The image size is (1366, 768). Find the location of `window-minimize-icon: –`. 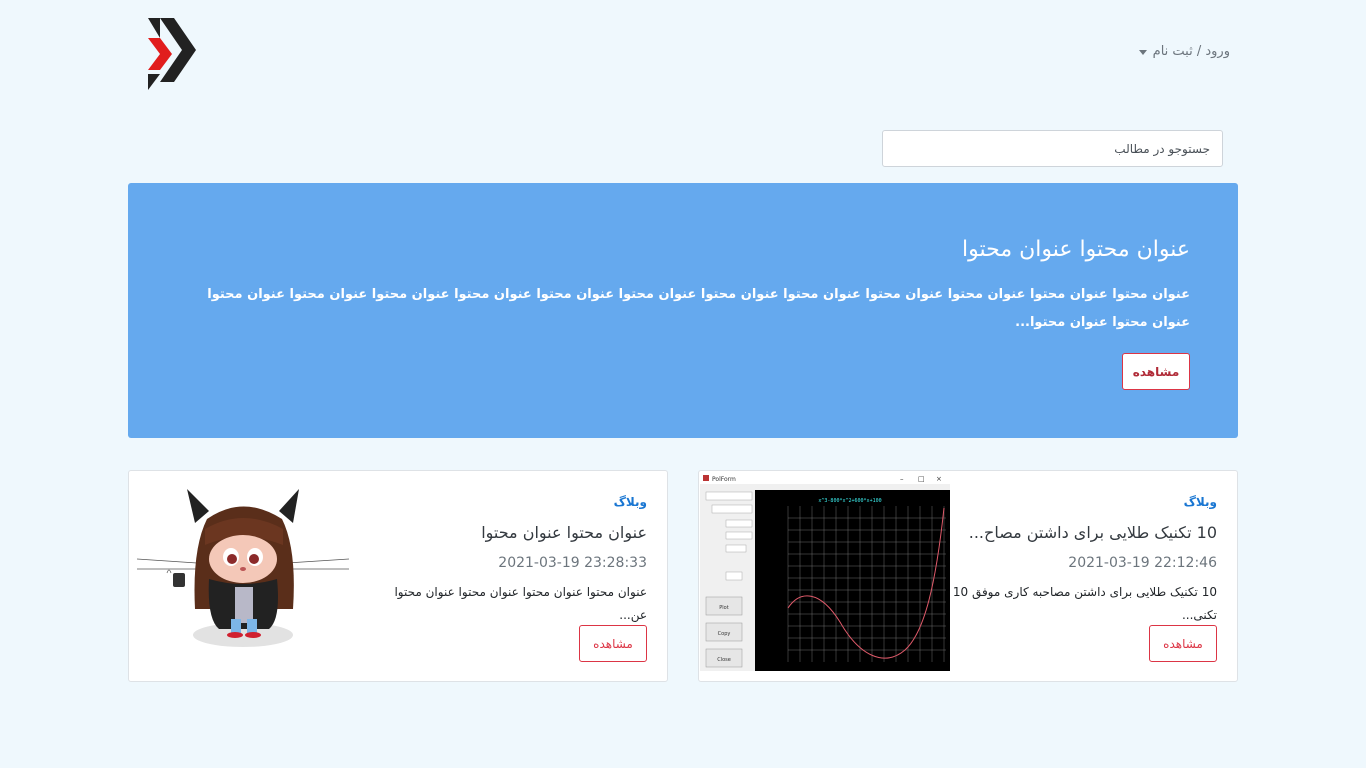

window-minimize-icon: – is located at coordinates (902, 479).